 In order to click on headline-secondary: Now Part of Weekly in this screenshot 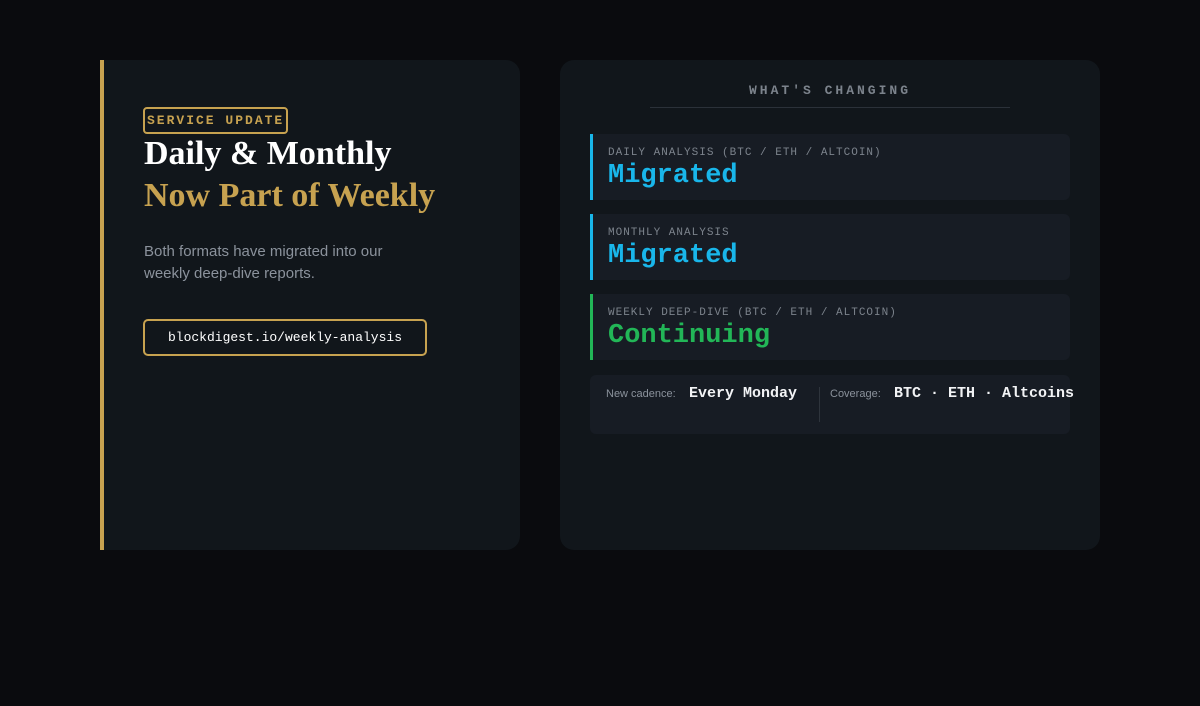, I will do `click(290, 195)`.